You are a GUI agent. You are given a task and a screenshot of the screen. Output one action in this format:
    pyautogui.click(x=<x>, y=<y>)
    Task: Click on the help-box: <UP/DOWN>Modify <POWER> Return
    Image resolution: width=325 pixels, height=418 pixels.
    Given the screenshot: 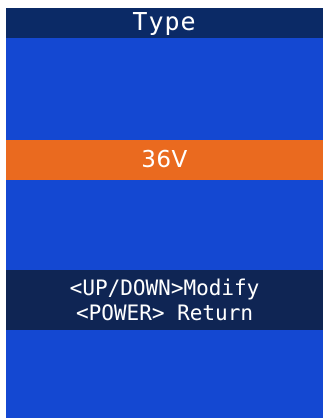 What is the action you would take?
    pyautogui.click(x=164, y=300)
    